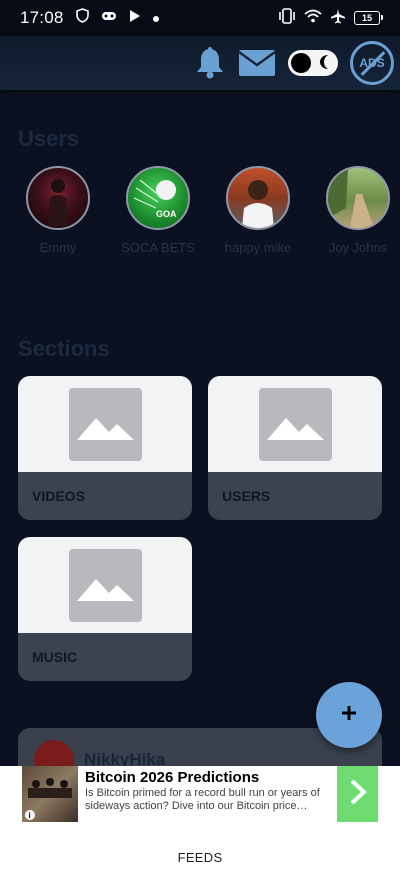 The width and height of the screenshot is (400, 889). Describe the element at coordinates (172, 777) in the screenshot. I see `ad-title: Bitcoin 2026 Predictions` at that location.